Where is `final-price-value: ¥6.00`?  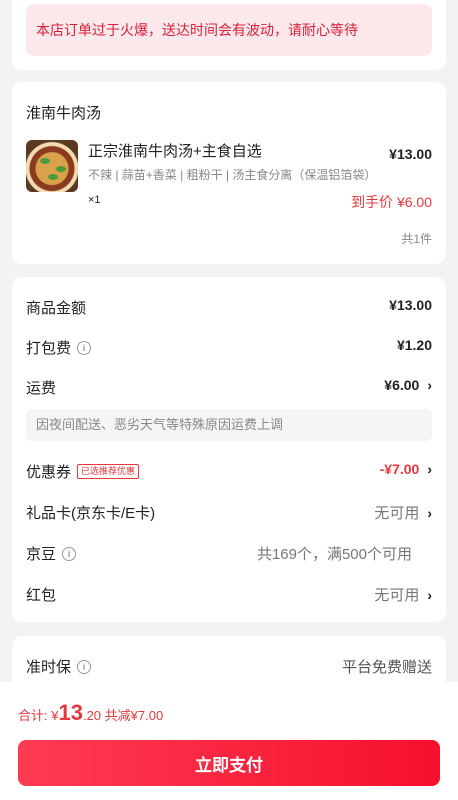 final-price-value: ¥6.00 is located at coordinates (414, 202).